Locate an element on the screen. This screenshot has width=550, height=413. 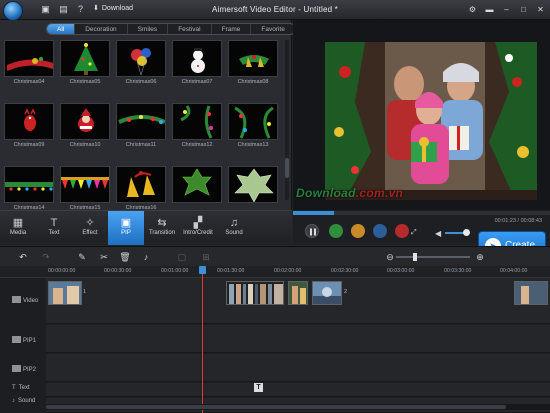
pip-item: Christmas09 is located at coordinates (29, 128).